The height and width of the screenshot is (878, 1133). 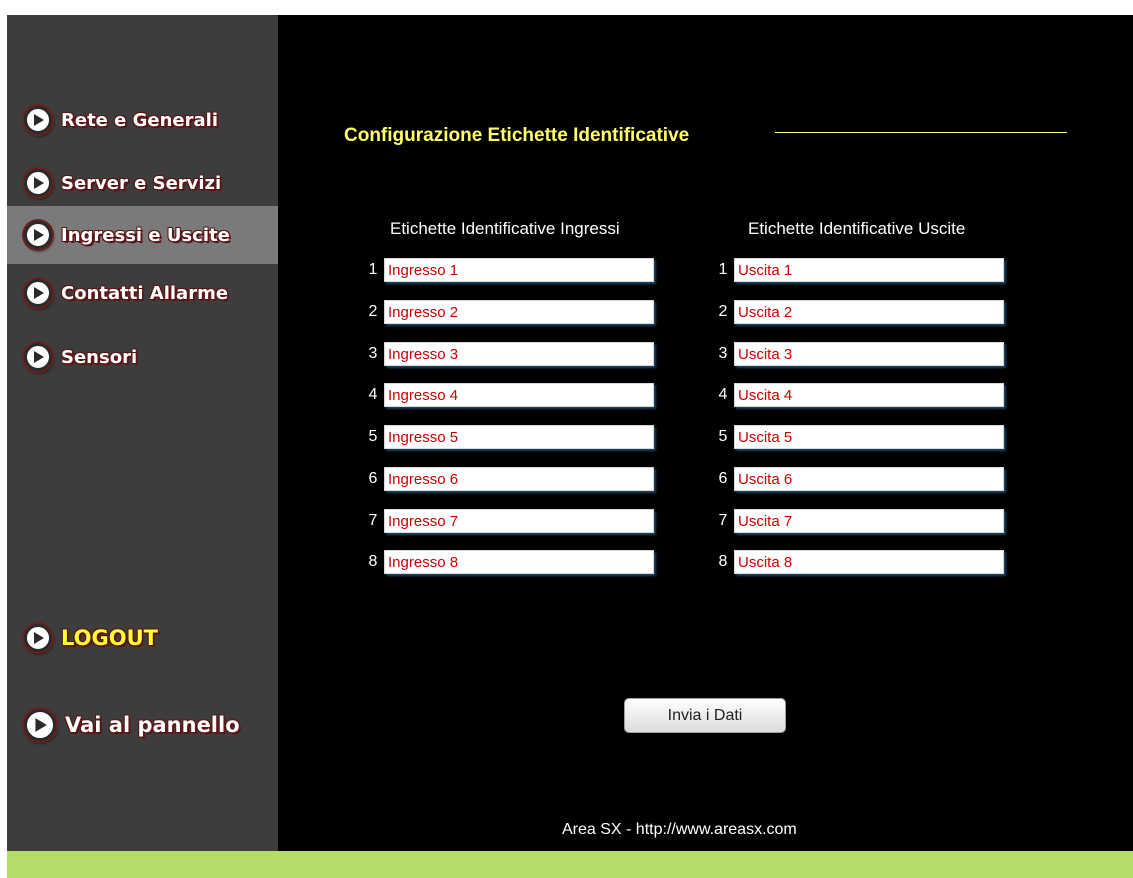 I want to click on input-label-row: 8, so click(x=508, y=562).